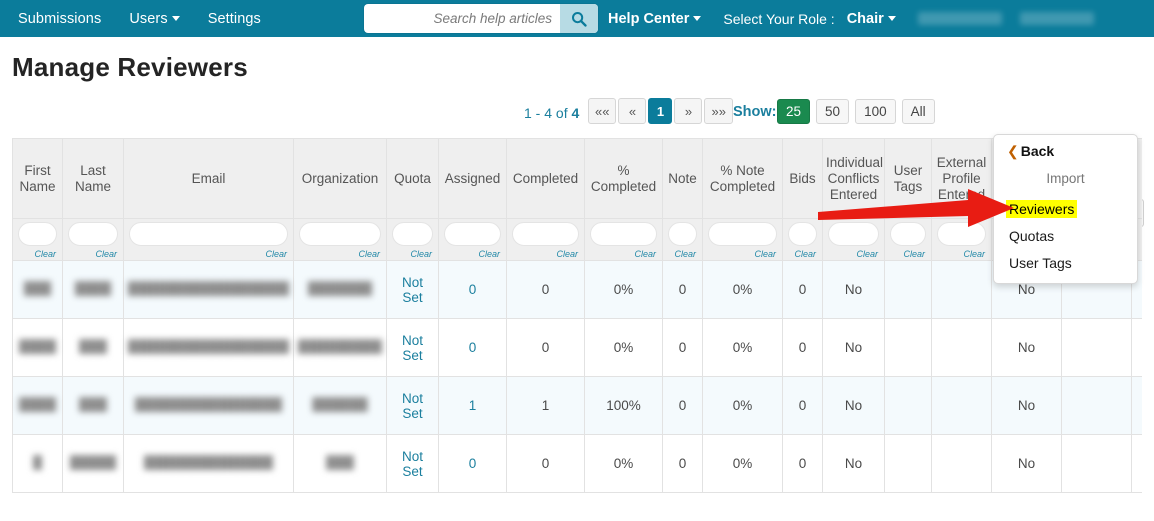 This screenshot has height=521, width=1154. I want to click on clear-filter-link-7: Clear, so click(645, 254).